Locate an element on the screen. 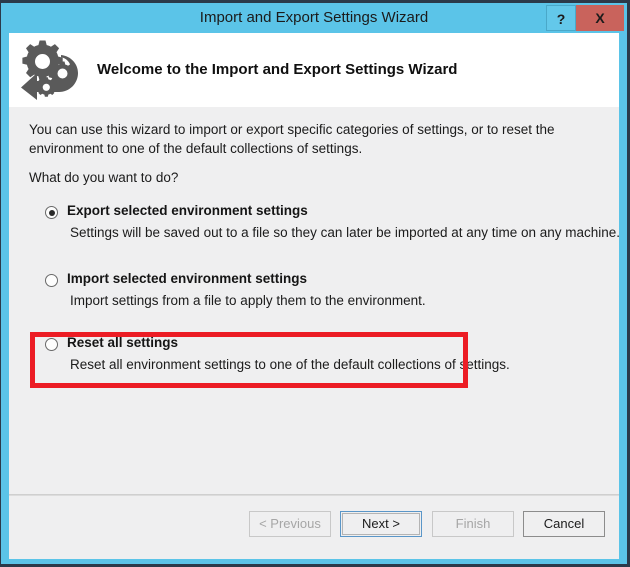 The width and height of the screenshot is (630, 567). title-bar: Import and Export Settings Wizard ? X is located at coordinates (314, 18).